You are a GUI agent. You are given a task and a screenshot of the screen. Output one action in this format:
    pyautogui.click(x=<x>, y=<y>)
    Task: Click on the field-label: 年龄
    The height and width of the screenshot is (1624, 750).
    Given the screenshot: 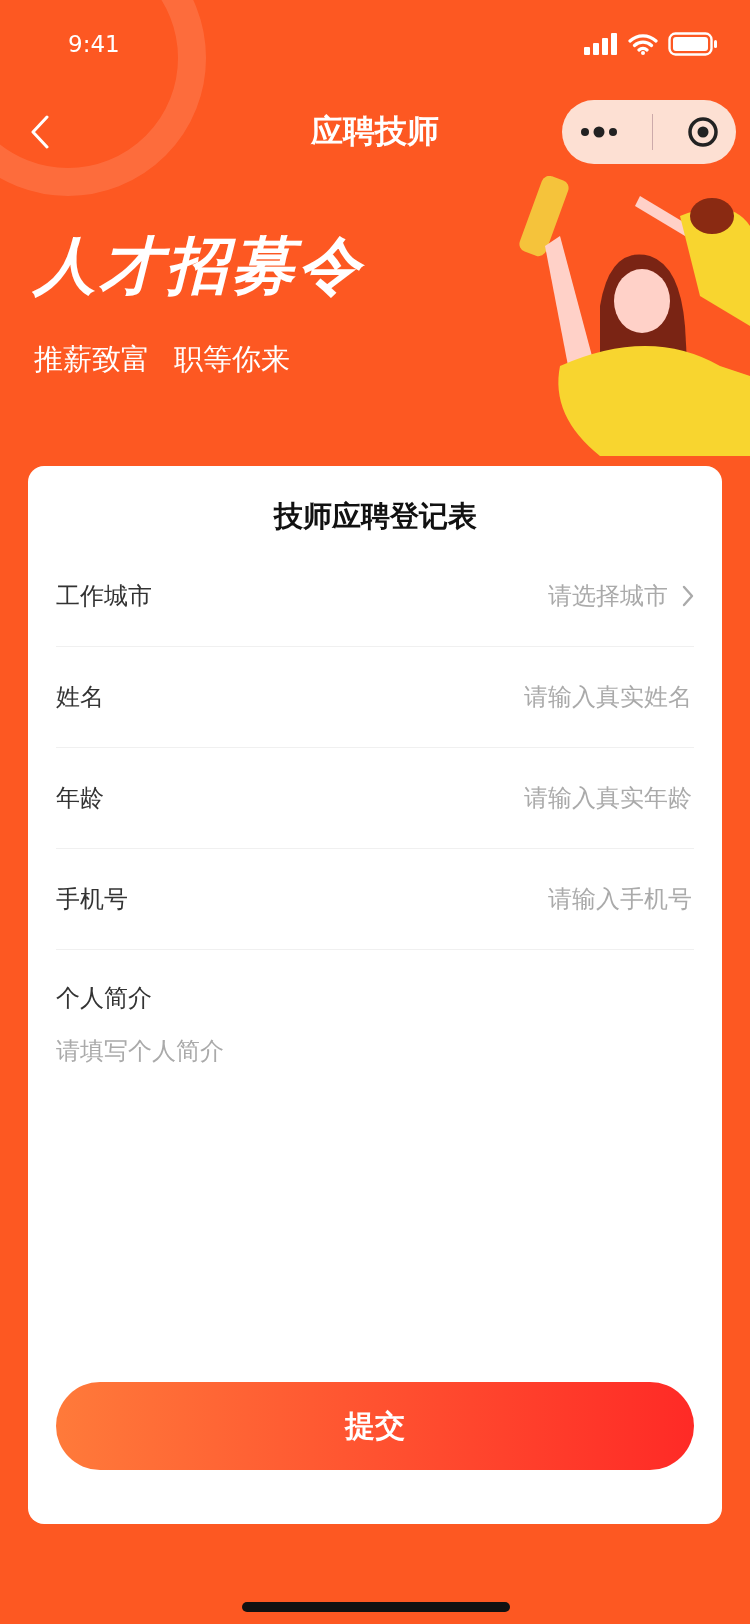 What is the action you would take?
    pyautogui.click(x=80, y=798)
    